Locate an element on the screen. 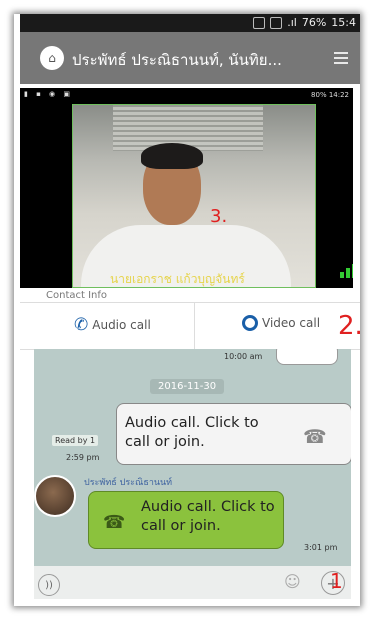 The image size is (378, 617). previous-message-bubble is located at coordinates (307, 357).